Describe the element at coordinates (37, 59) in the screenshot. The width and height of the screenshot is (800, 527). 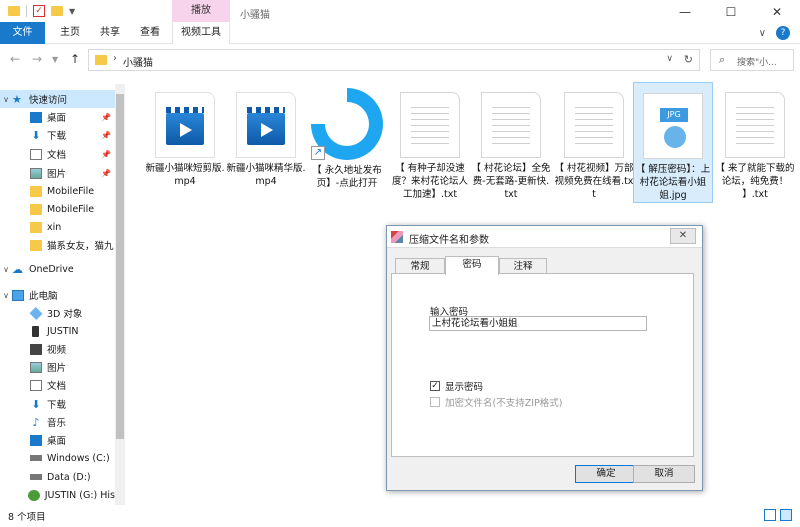
I see `forward-arrow-icon: →` at that location.